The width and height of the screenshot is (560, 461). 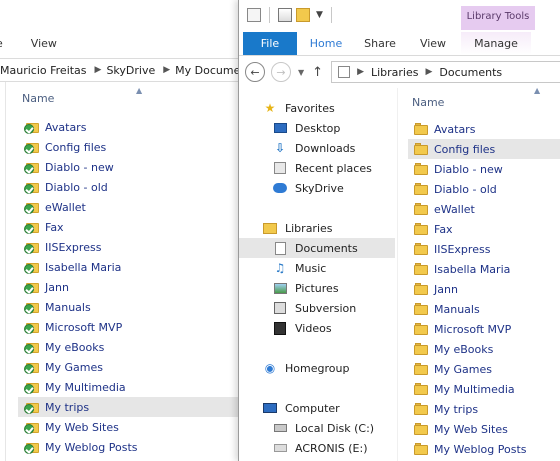 What do you see at coordinates (319, 15) in the screenshot?
I see `customize-toolbar-dropdown-icon: ▼` at bounding box center [319, 15].